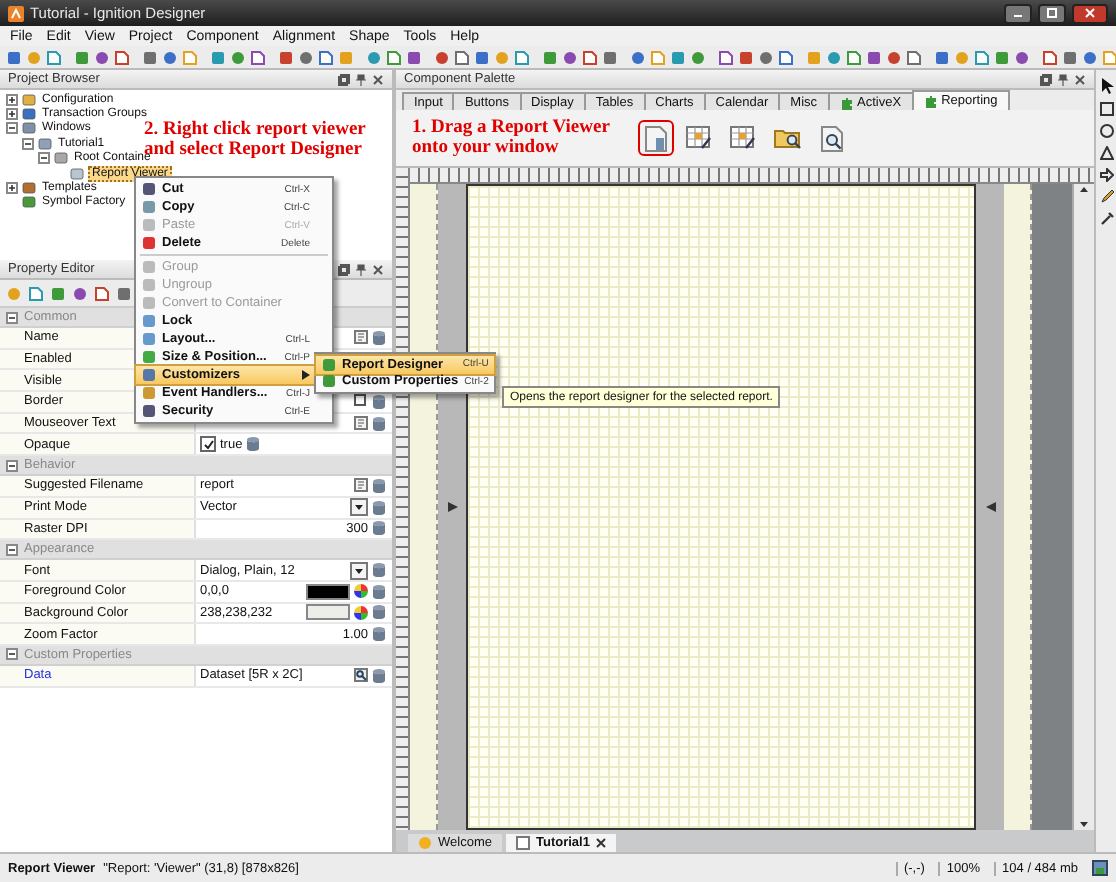  What do you see at coordinates (486, 148) in the screenshot?
I see `annotation-text: onto your window` at bounding box center [486, 148].